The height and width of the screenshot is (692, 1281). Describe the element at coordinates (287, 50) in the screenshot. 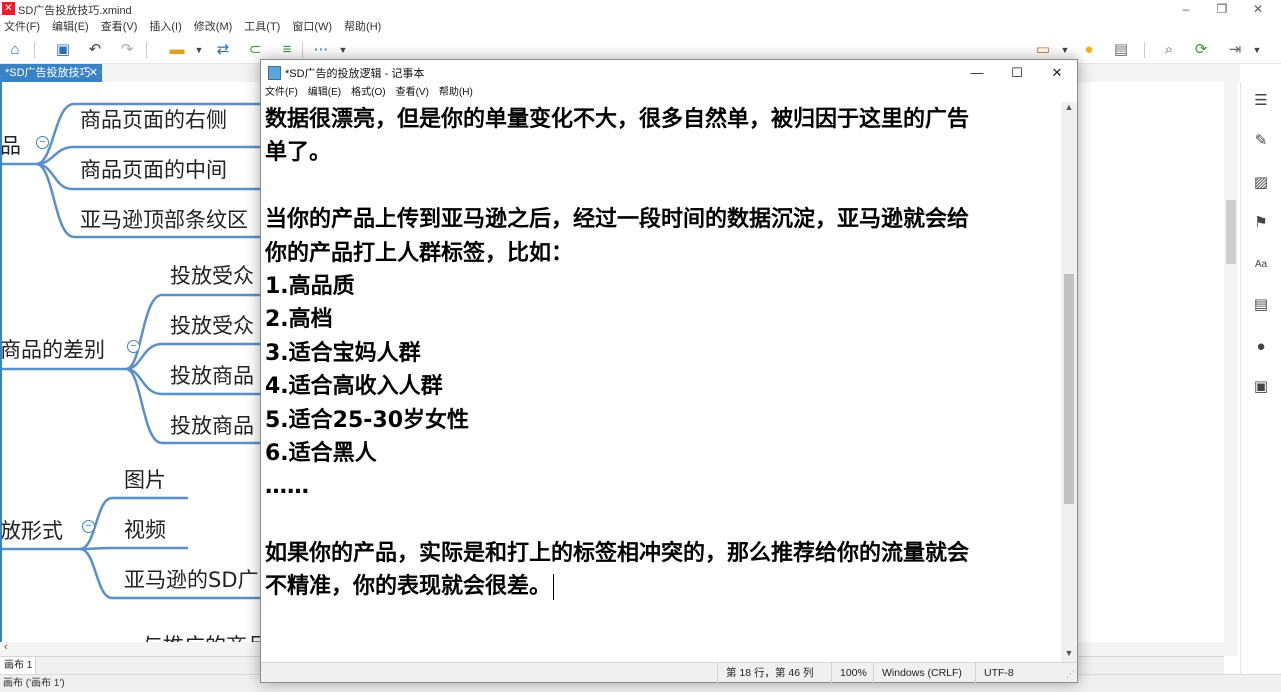

I see `summary-icon: ≡` at that location.